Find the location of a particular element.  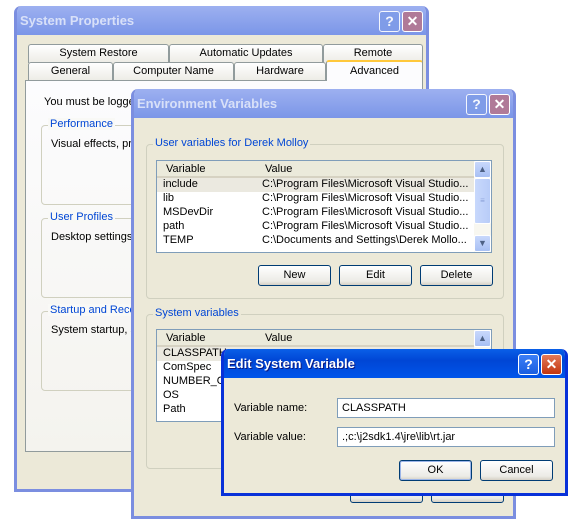

ok-button: OK is located at coordinates (435, 470).